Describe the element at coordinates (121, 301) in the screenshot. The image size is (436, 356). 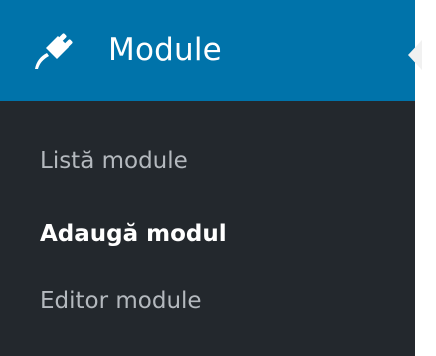
I see `submenu-item-editor-module: Editor module` at that location.